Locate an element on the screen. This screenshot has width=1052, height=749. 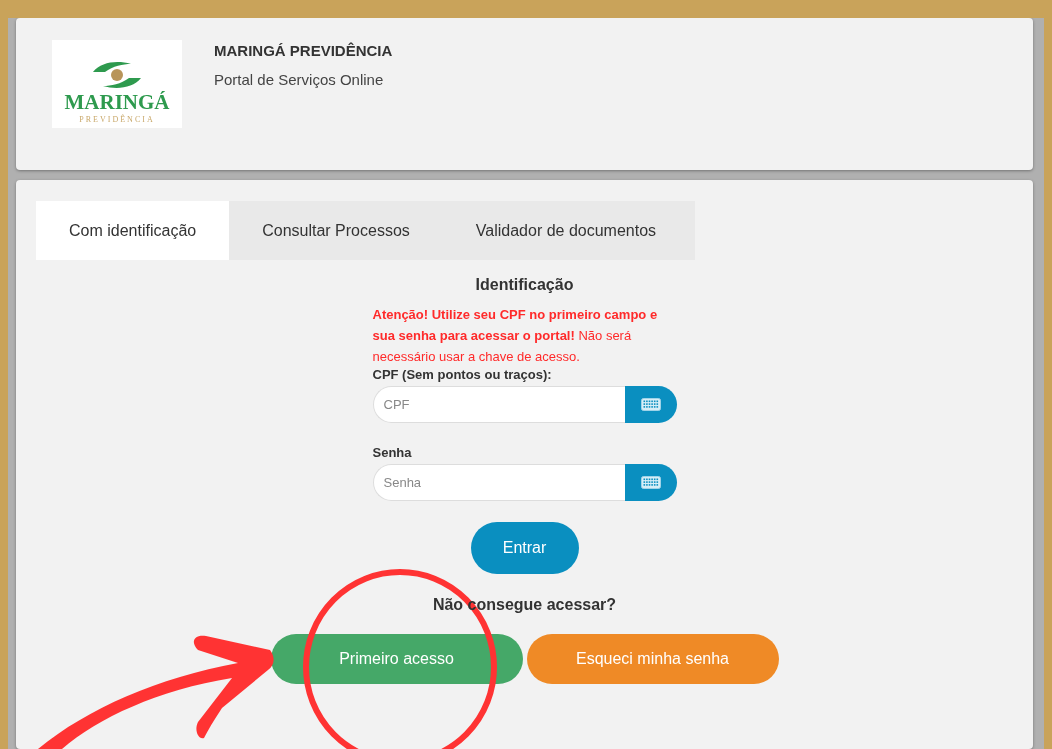
tab: Validador de documentos is located at coordinates (566, 230).